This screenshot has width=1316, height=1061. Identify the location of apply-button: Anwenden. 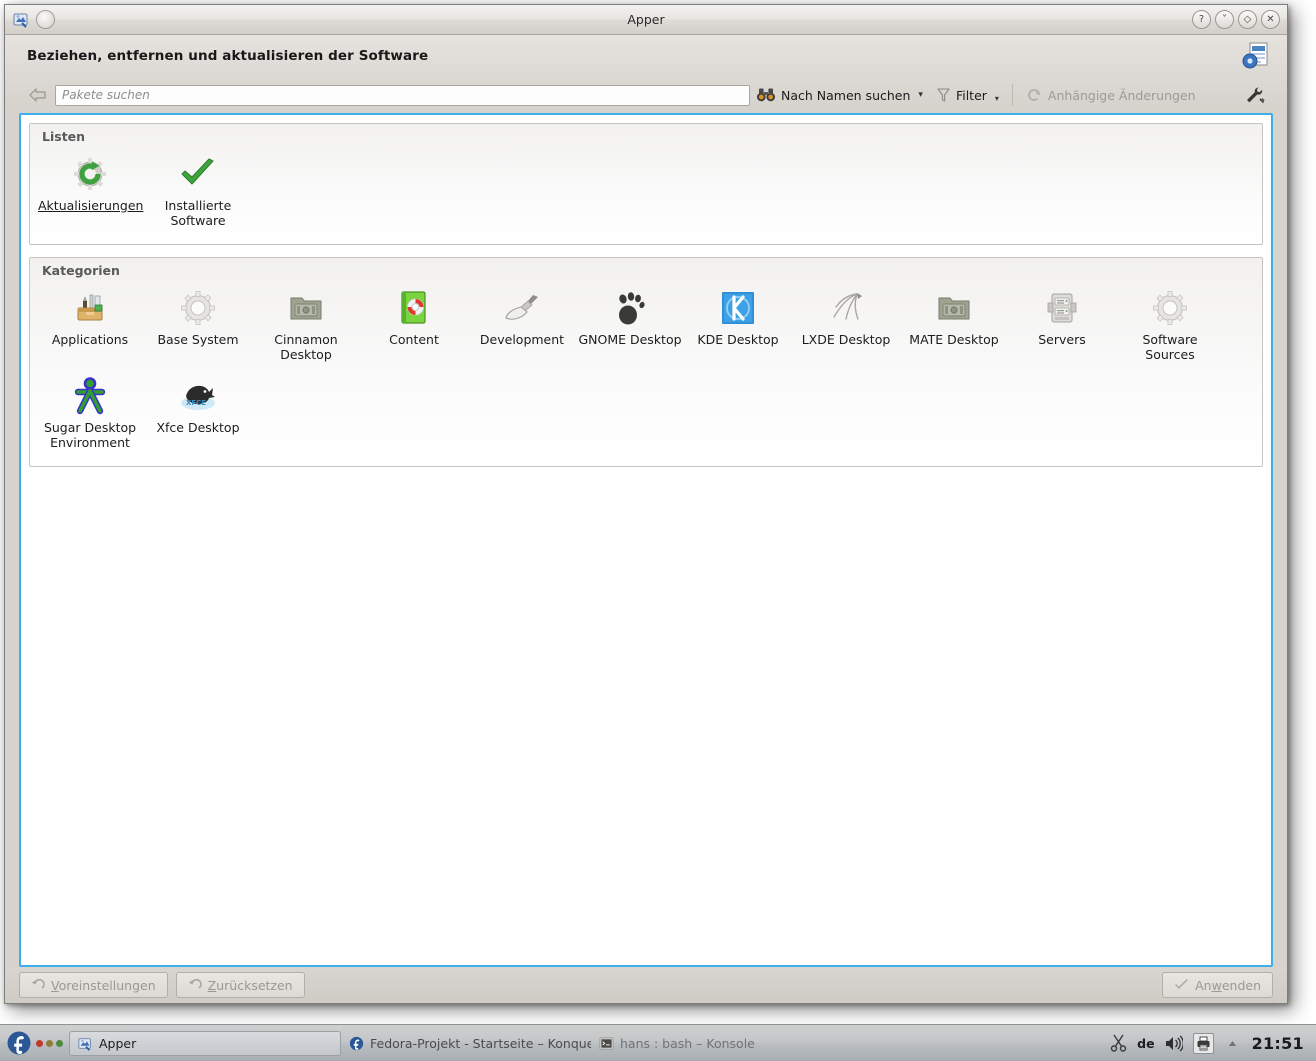
(1217, 985).